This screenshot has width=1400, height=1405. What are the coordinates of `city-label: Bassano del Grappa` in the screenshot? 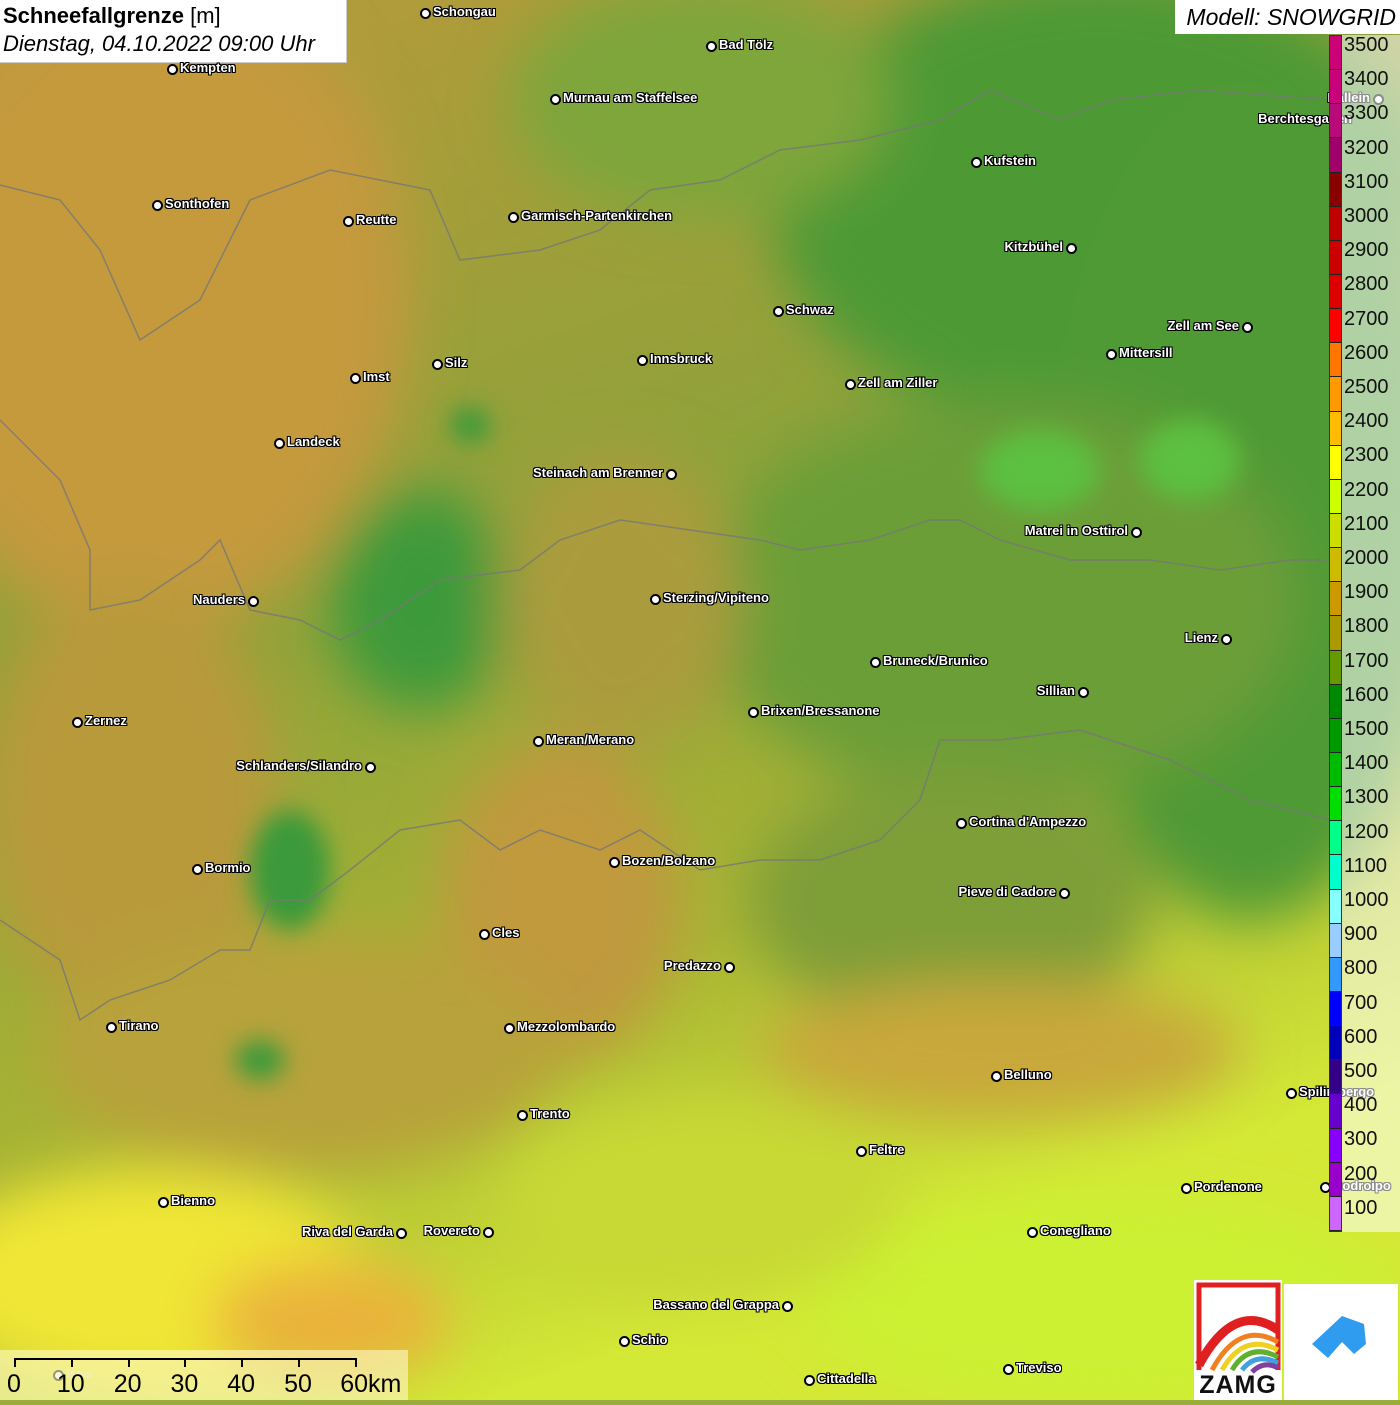 It's located at (716, 1304).